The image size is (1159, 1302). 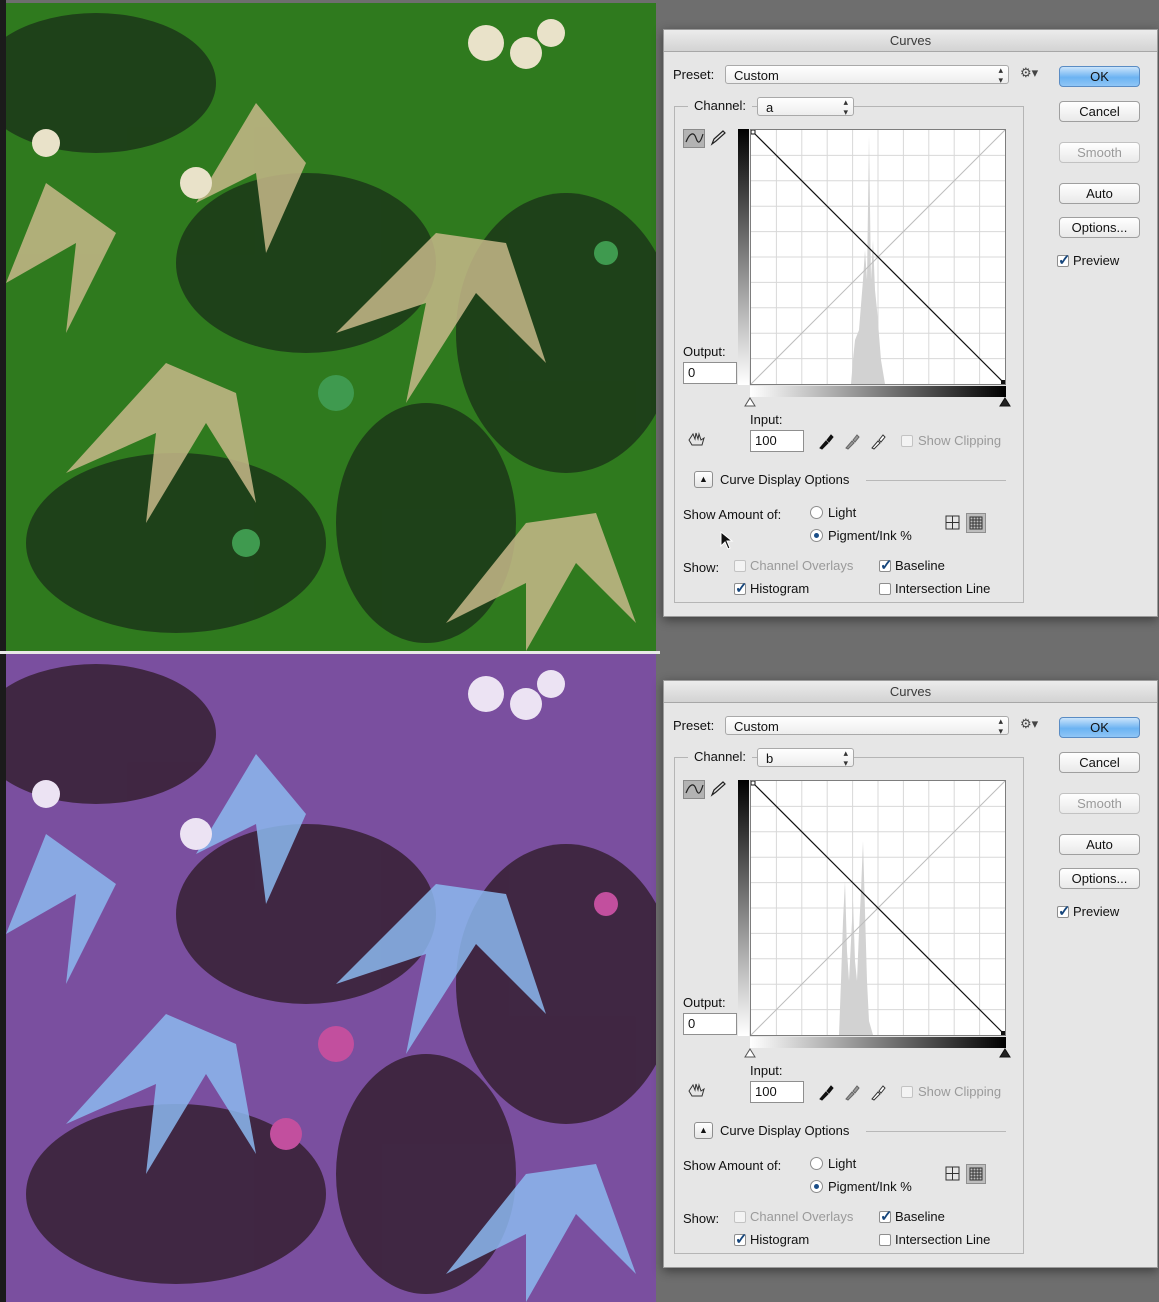 What do you see at coordinates (1000, 75) in the screenshot?
I see `select-arrows-icon: ▴ ▾` at bounding box center [1000, 75].